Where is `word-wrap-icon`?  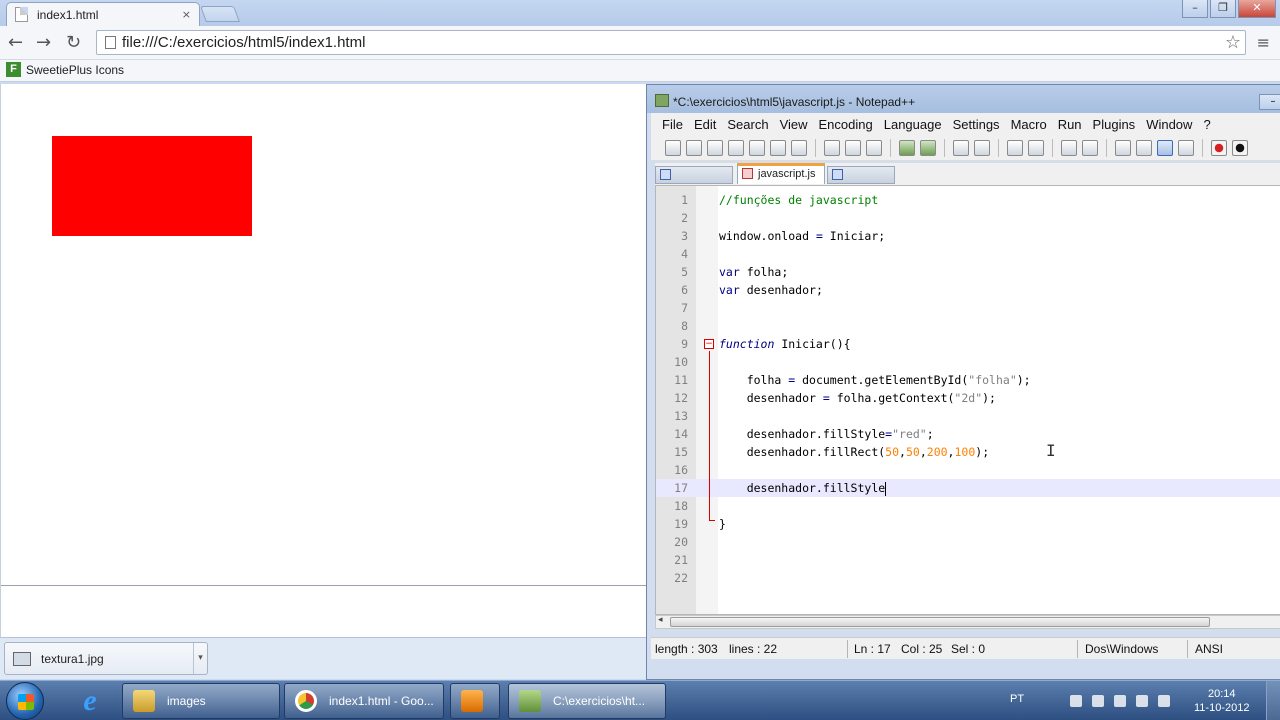 word-wrap-icon is located at coordinates (1123, 147).